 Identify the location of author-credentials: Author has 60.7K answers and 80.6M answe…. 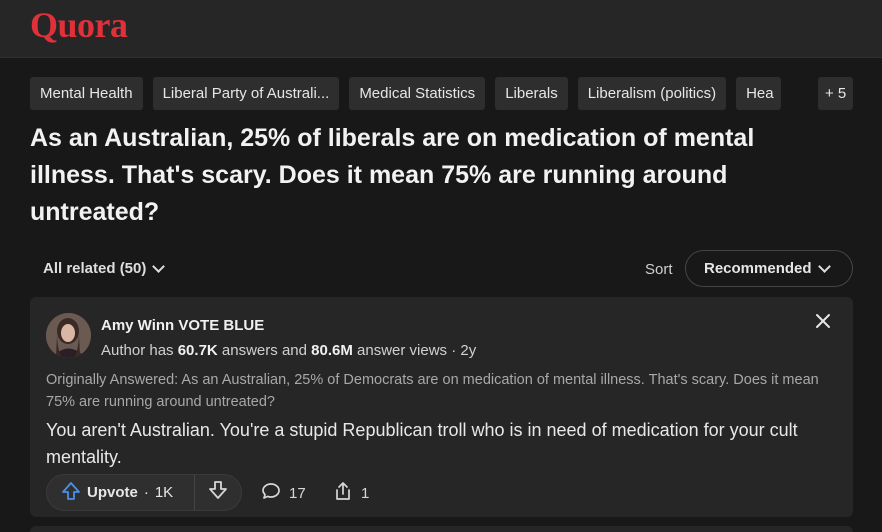
(289, 350).